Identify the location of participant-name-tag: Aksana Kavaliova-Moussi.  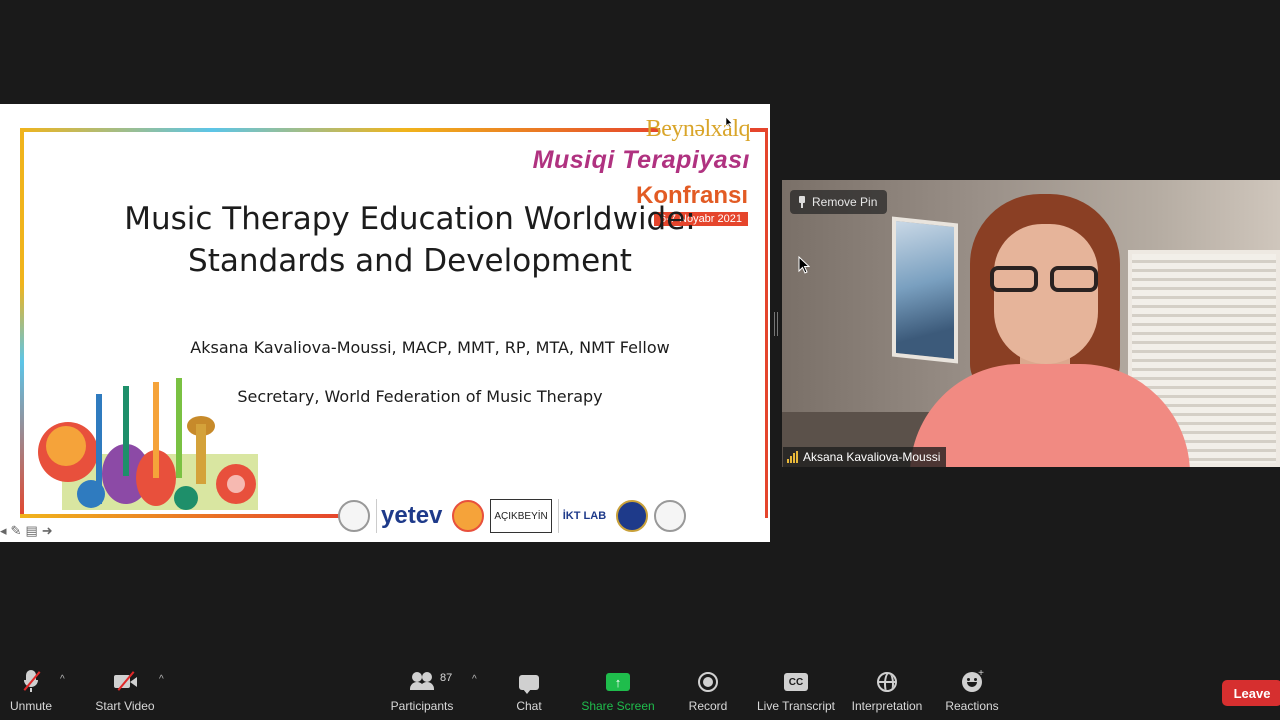
(865, 457).